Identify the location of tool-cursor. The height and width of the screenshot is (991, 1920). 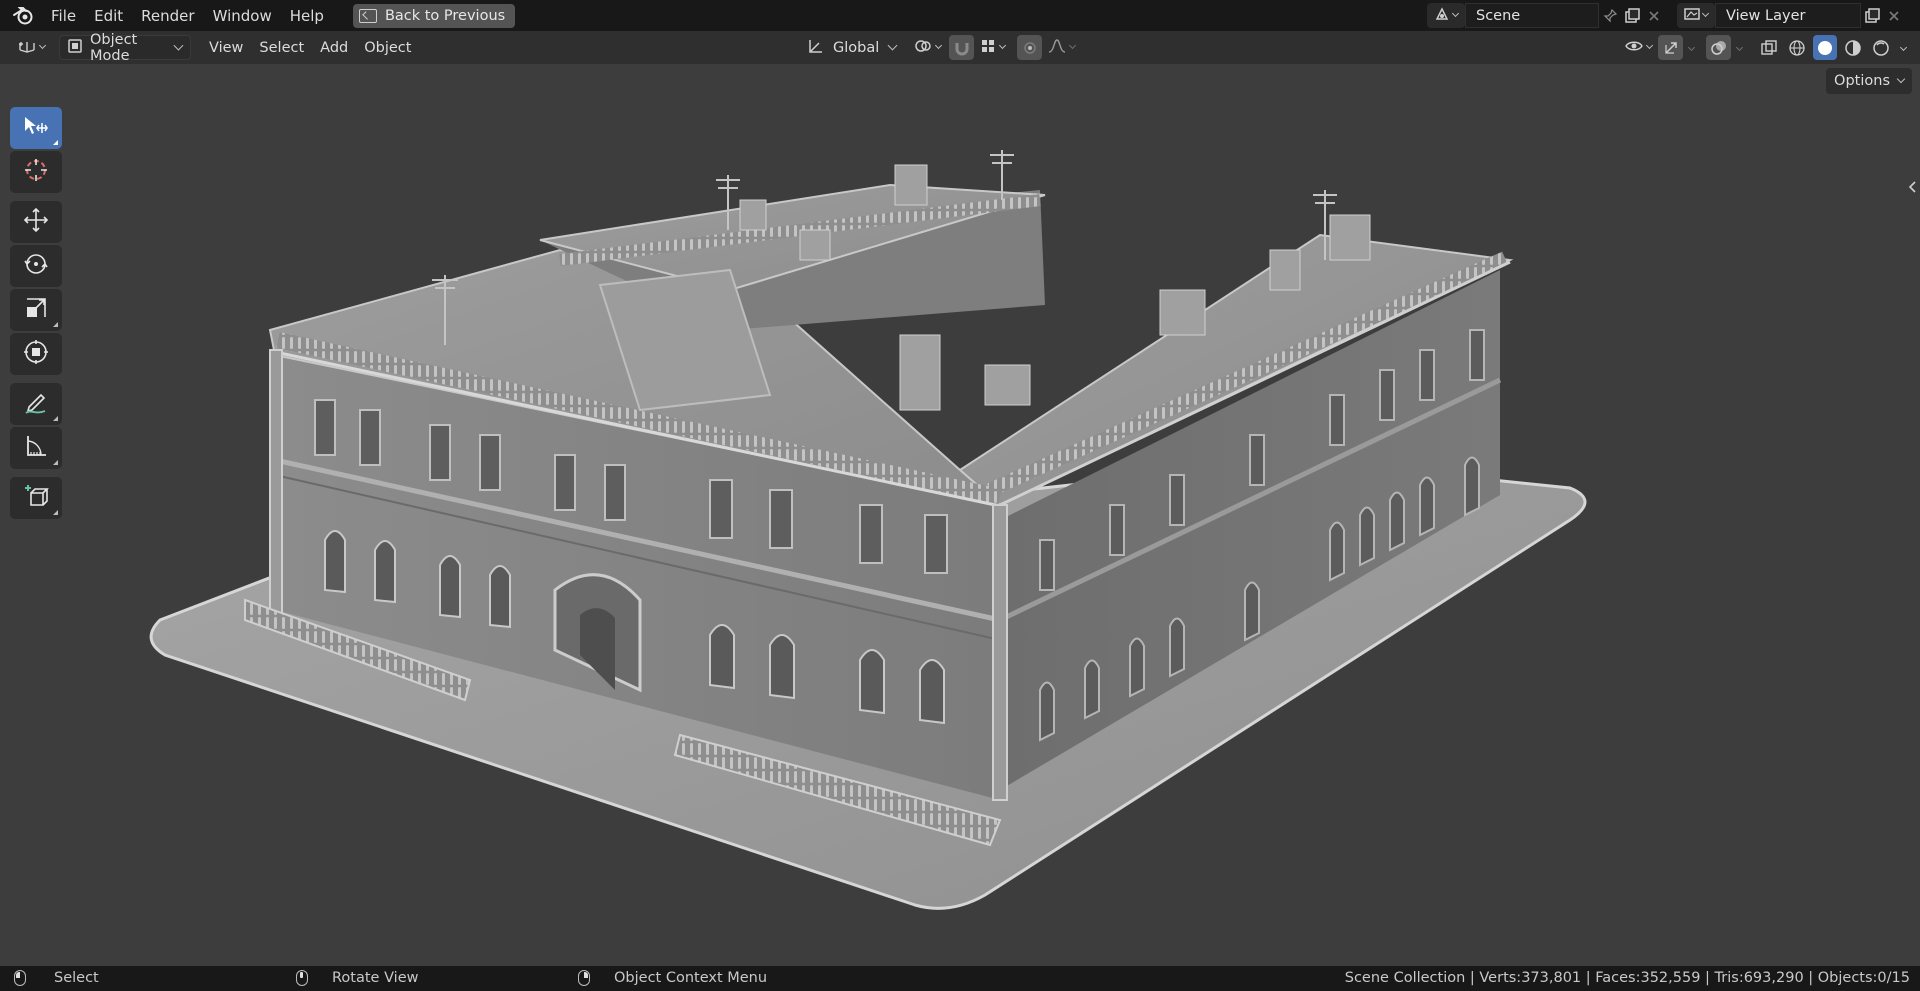
(36, 172).